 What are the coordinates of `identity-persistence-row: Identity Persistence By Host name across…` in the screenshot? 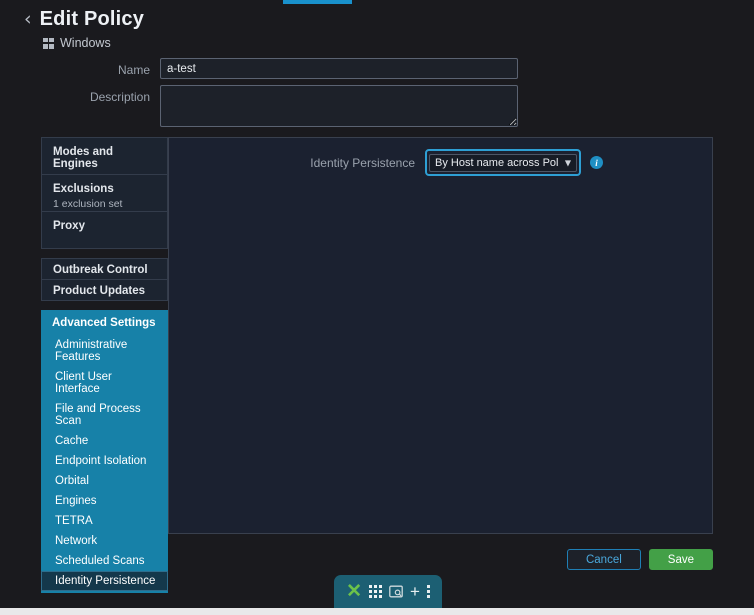 It's located at (440, 162).